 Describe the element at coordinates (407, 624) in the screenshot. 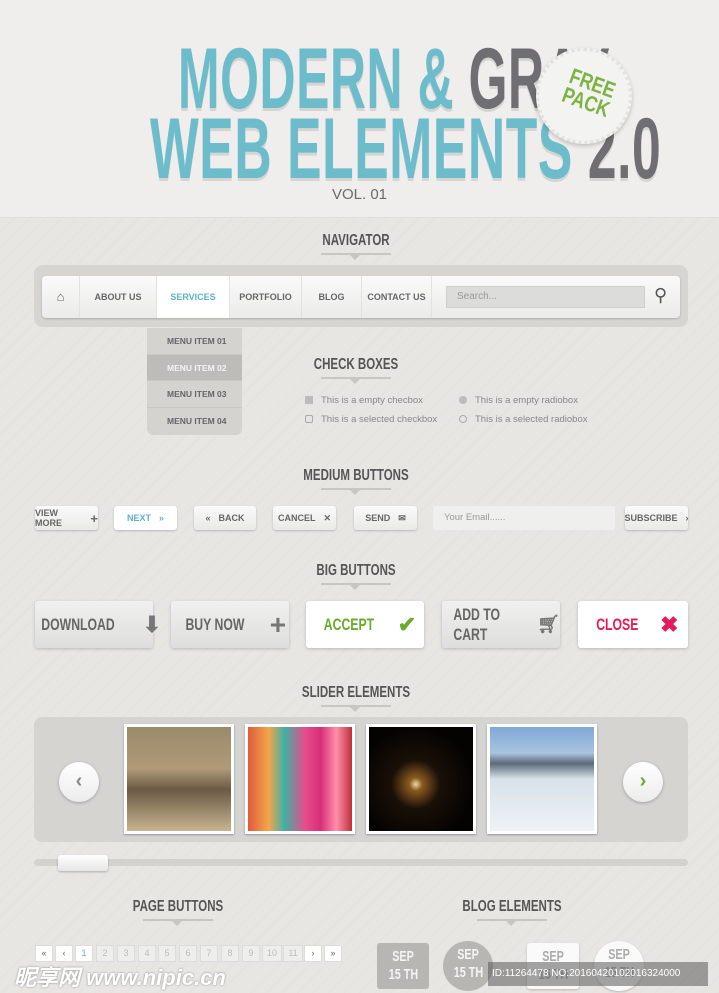

I see `checkmark-icon: ✔` at that location.